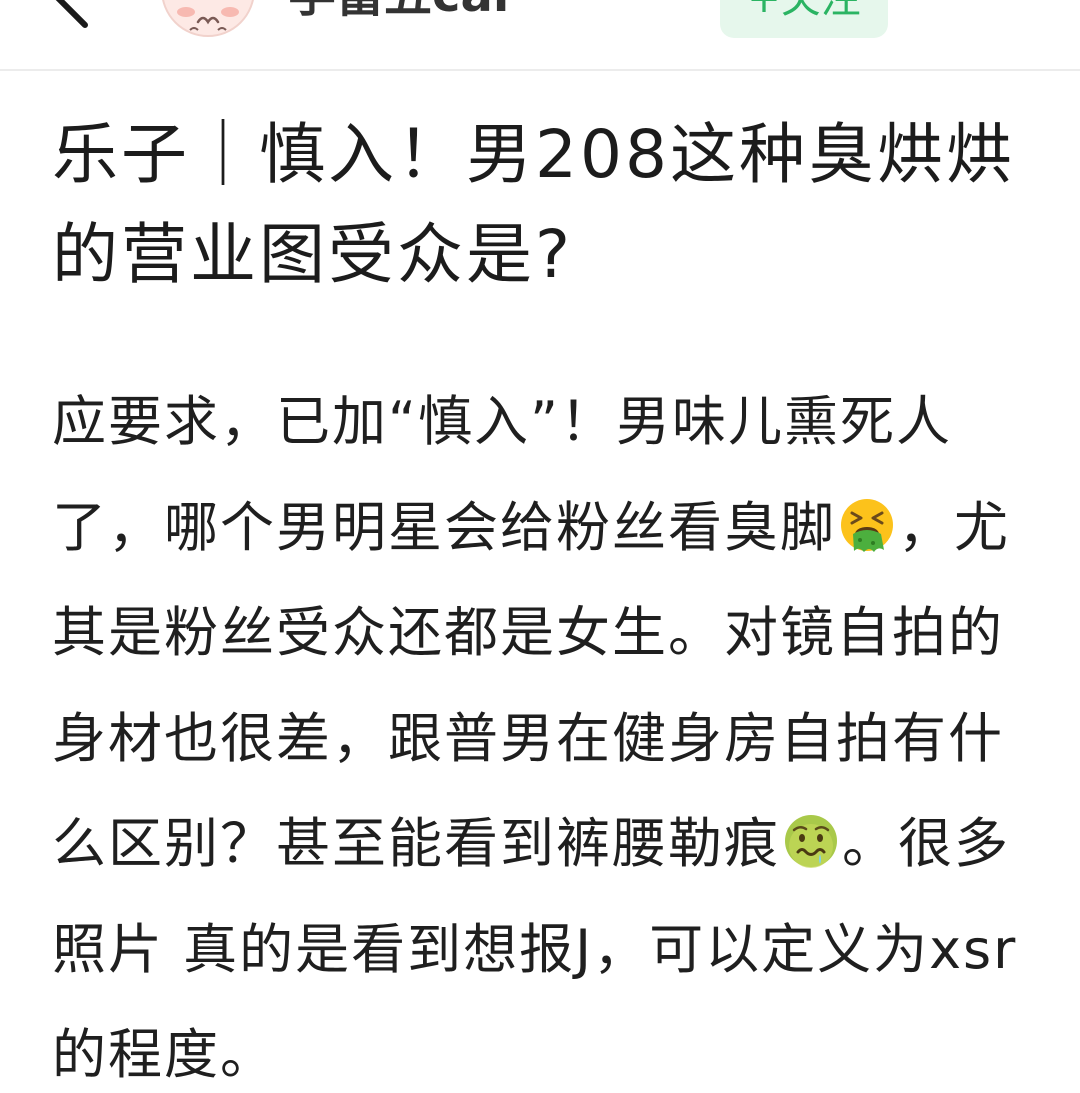  I want to click on chevron-left-icon, so click(71, 14).